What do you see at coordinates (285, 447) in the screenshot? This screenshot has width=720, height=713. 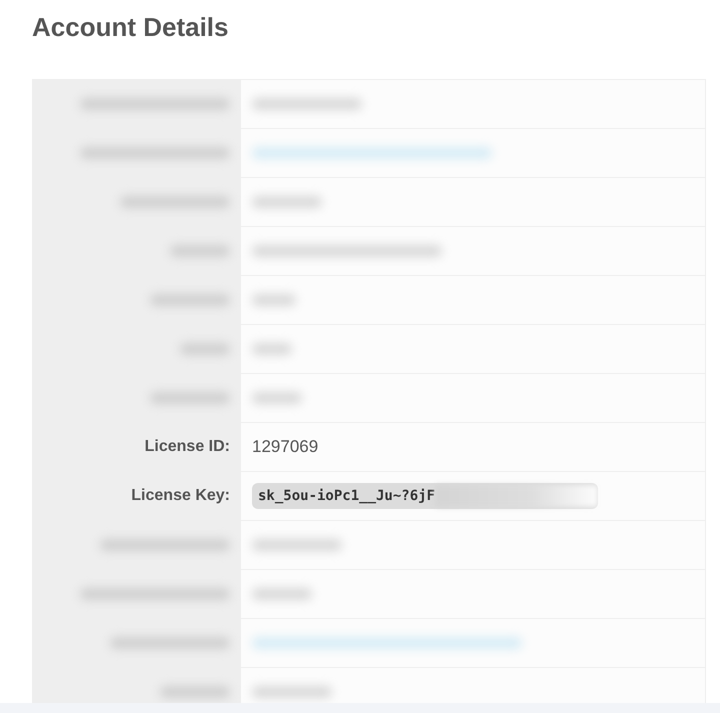 I see `license-id-value: 1297069` at bounding box center [285, 447].